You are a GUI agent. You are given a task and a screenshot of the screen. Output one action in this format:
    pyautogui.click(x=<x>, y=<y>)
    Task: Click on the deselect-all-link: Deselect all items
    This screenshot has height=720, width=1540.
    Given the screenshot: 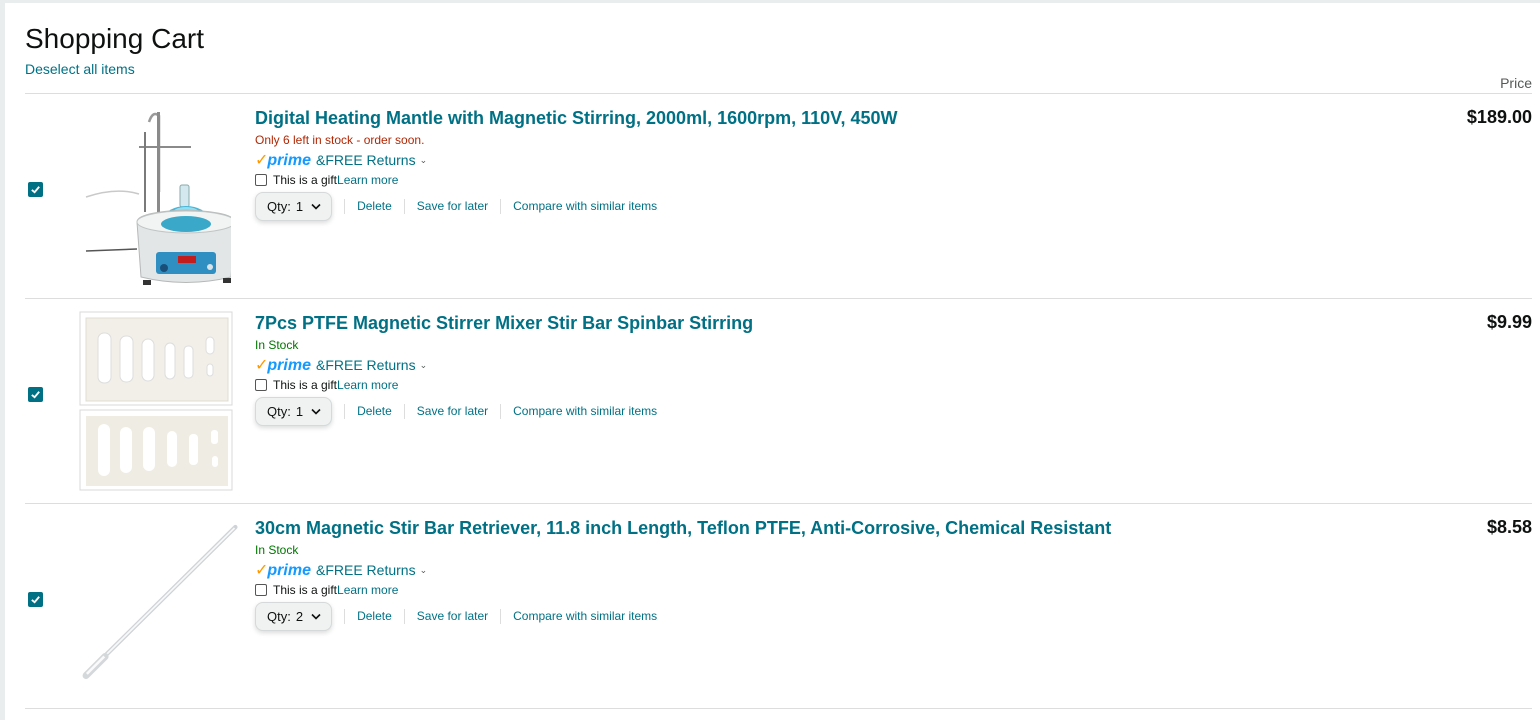 What is the action you would take?
    pyautogui.click(x=80, y=69)
    